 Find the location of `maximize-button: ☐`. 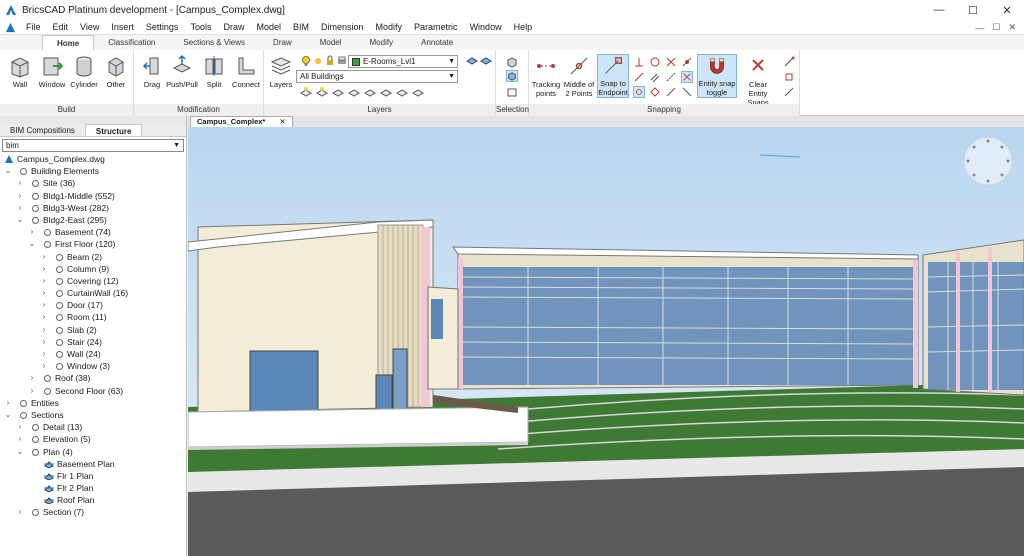

maximize-button: ☐ is located at coordinates (973, 10).